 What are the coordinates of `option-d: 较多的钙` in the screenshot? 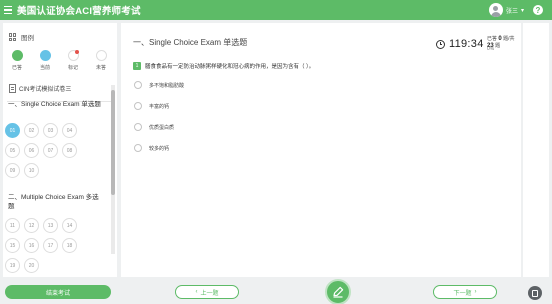 It's located at (151, 148).